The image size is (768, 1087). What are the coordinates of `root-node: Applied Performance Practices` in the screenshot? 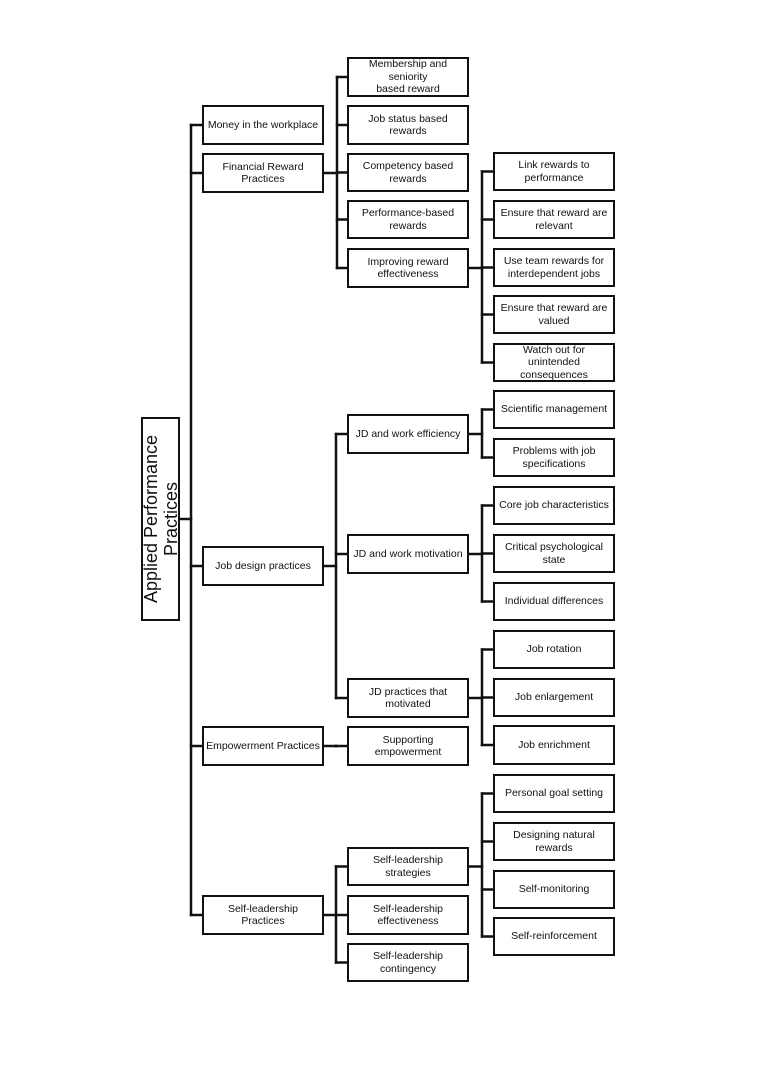 It's located at (160, 519).